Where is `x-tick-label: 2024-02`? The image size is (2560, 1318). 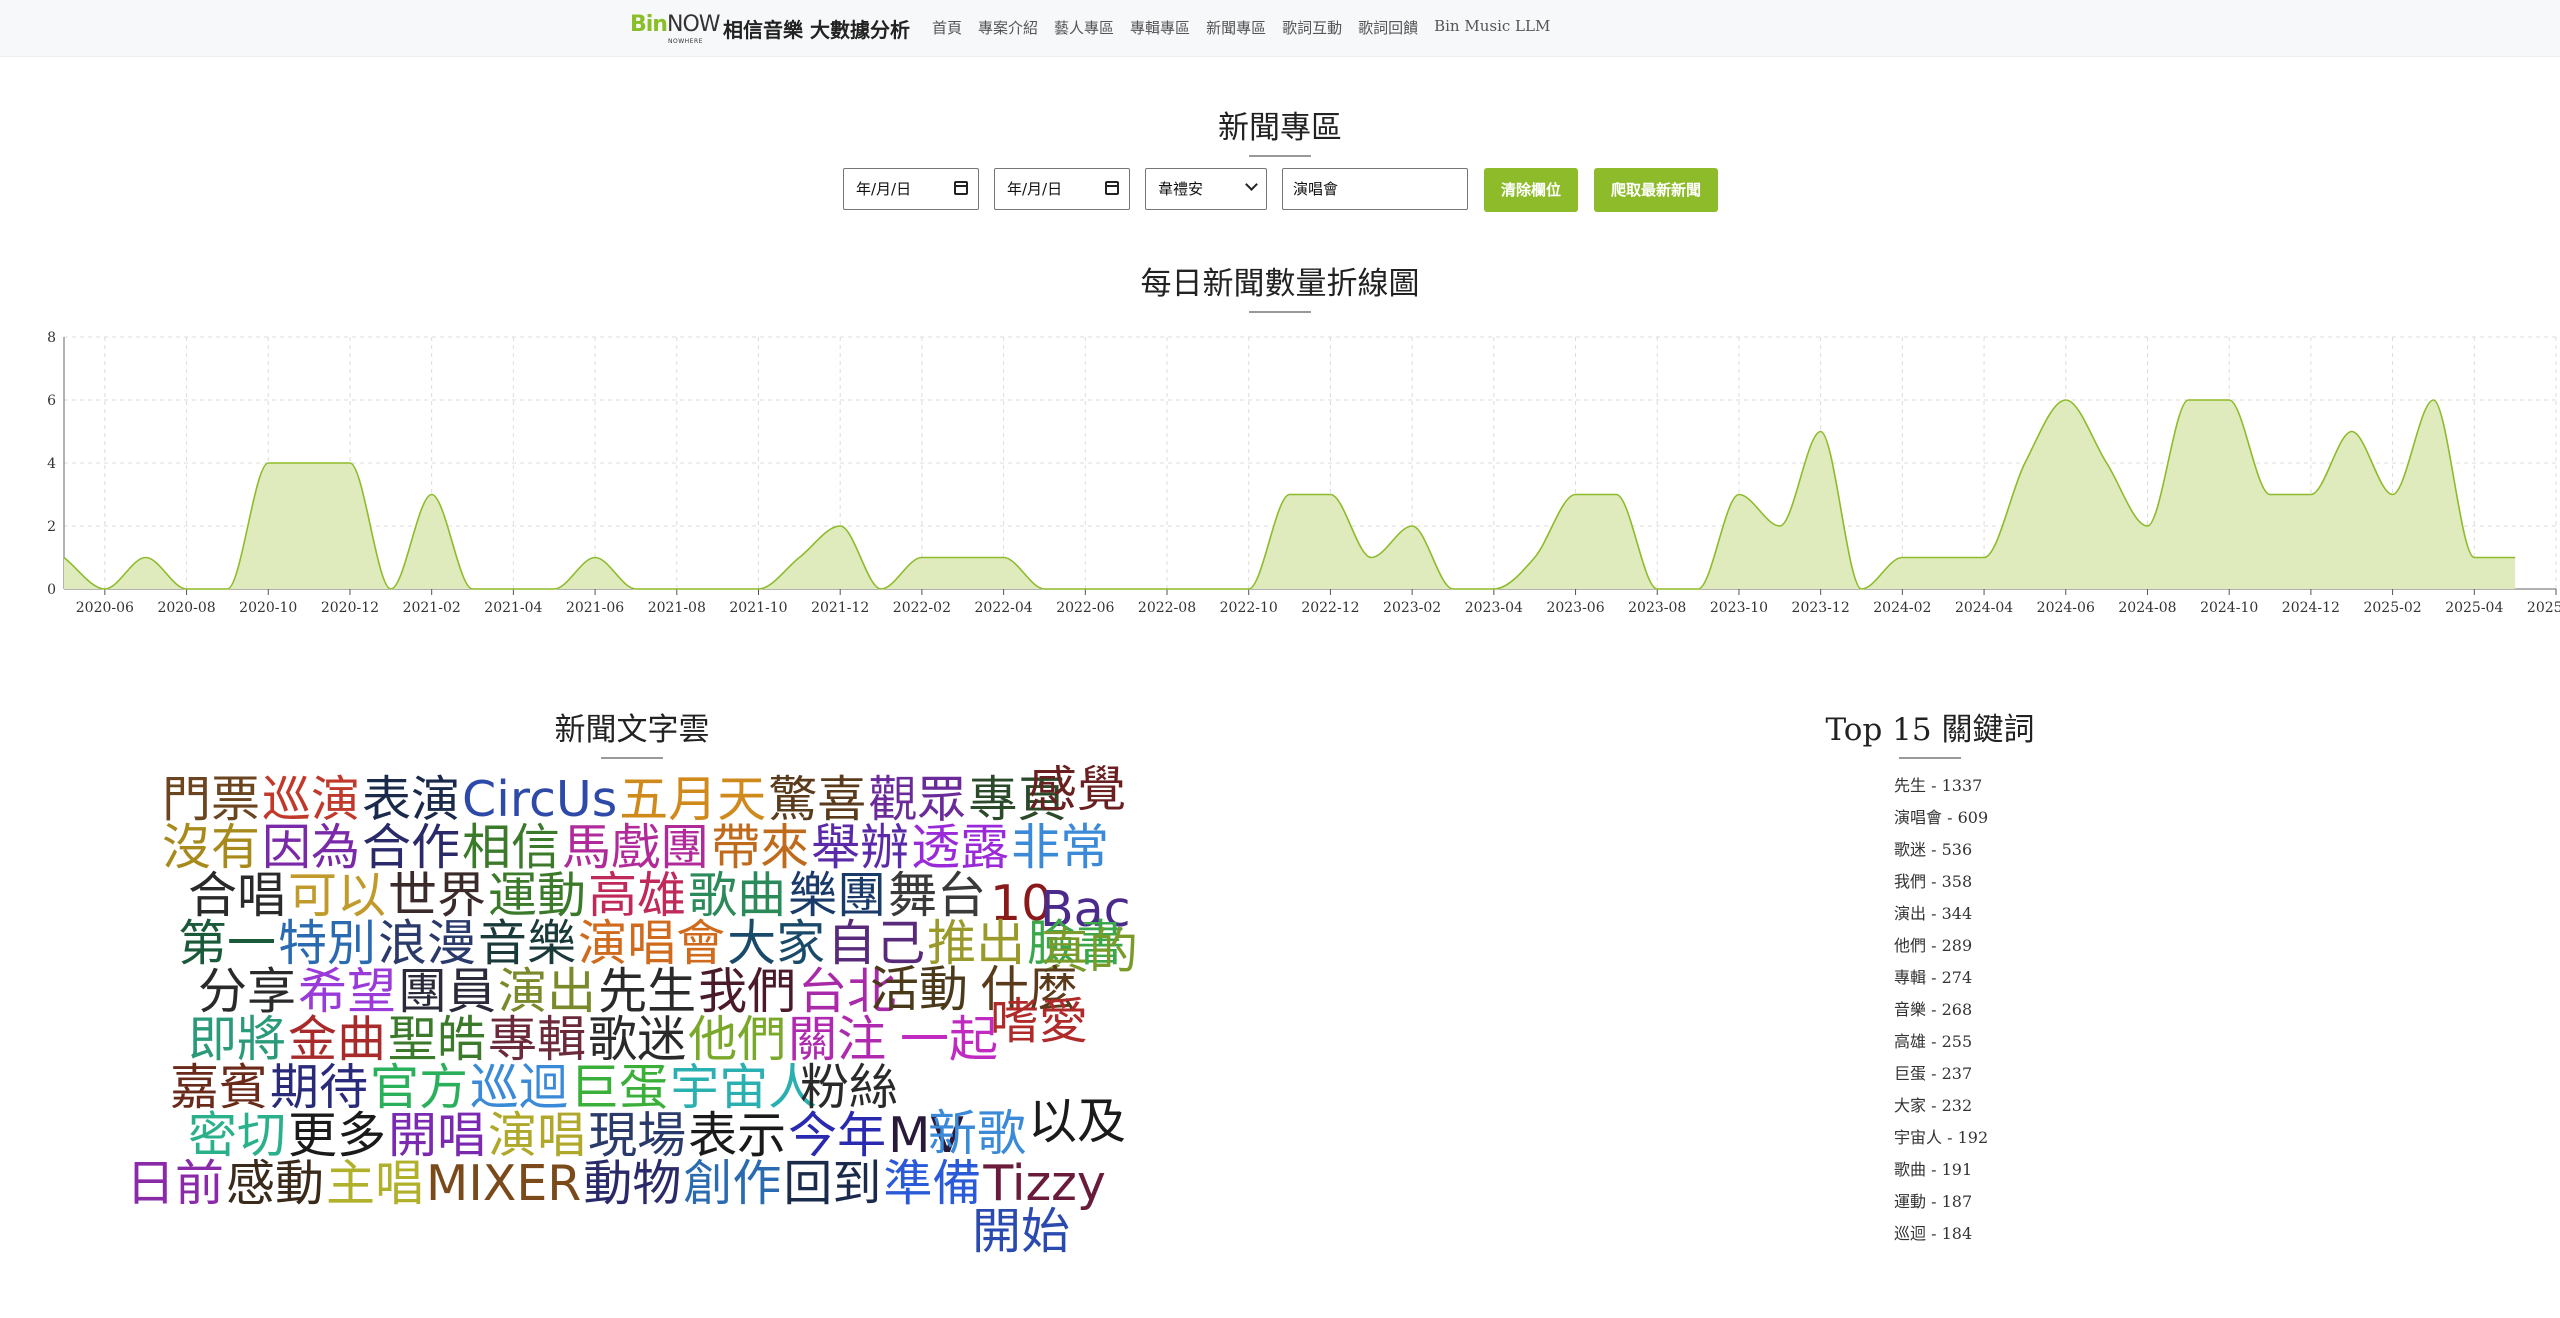
x-tick-label: 2024-02 is located at coordinates (1902, 608).